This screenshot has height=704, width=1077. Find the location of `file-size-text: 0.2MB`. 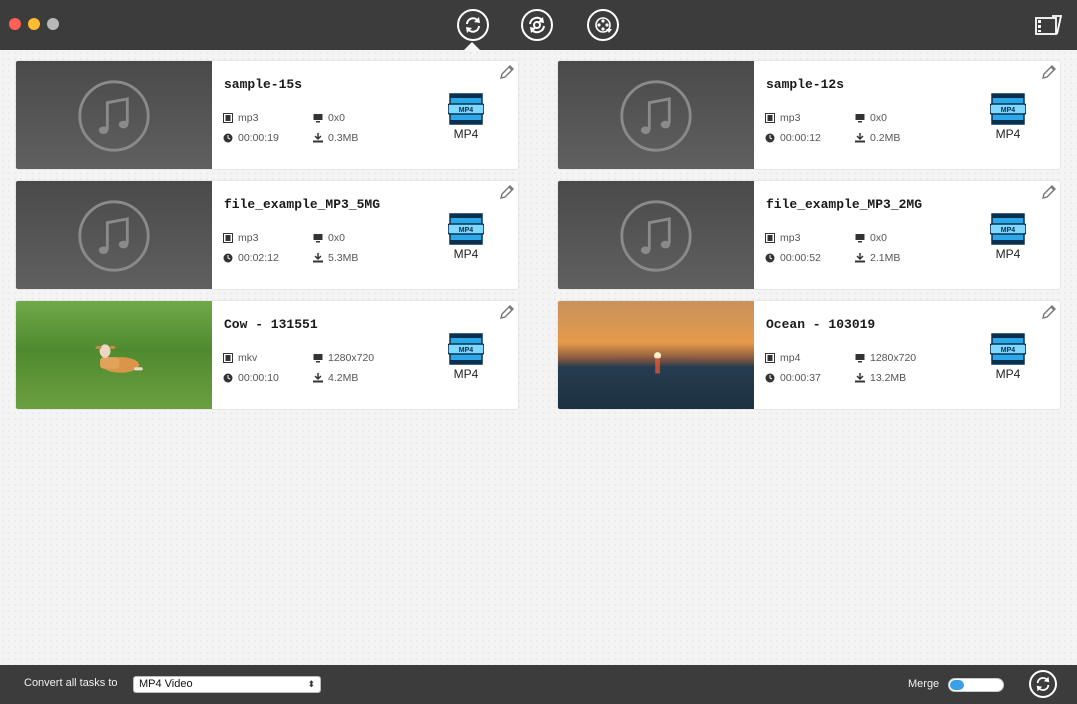

file-size-text: 0.2MB is located at coordinates (885, 138).